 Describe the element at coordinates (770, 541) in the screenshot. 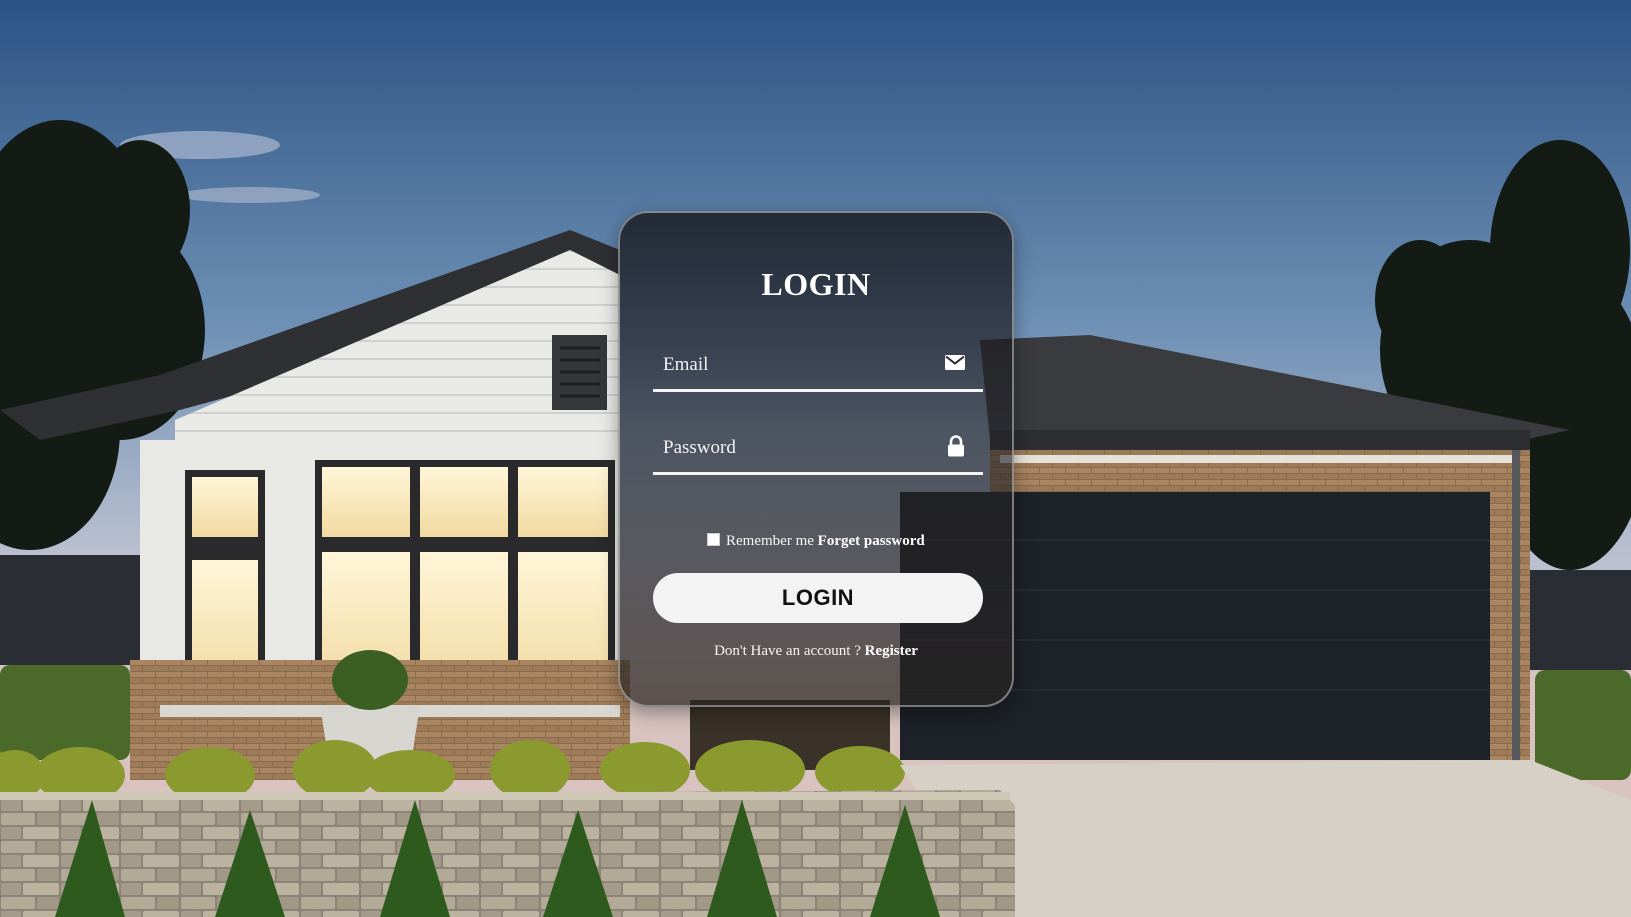

I see `remember-me-label: Remember me` at that location.